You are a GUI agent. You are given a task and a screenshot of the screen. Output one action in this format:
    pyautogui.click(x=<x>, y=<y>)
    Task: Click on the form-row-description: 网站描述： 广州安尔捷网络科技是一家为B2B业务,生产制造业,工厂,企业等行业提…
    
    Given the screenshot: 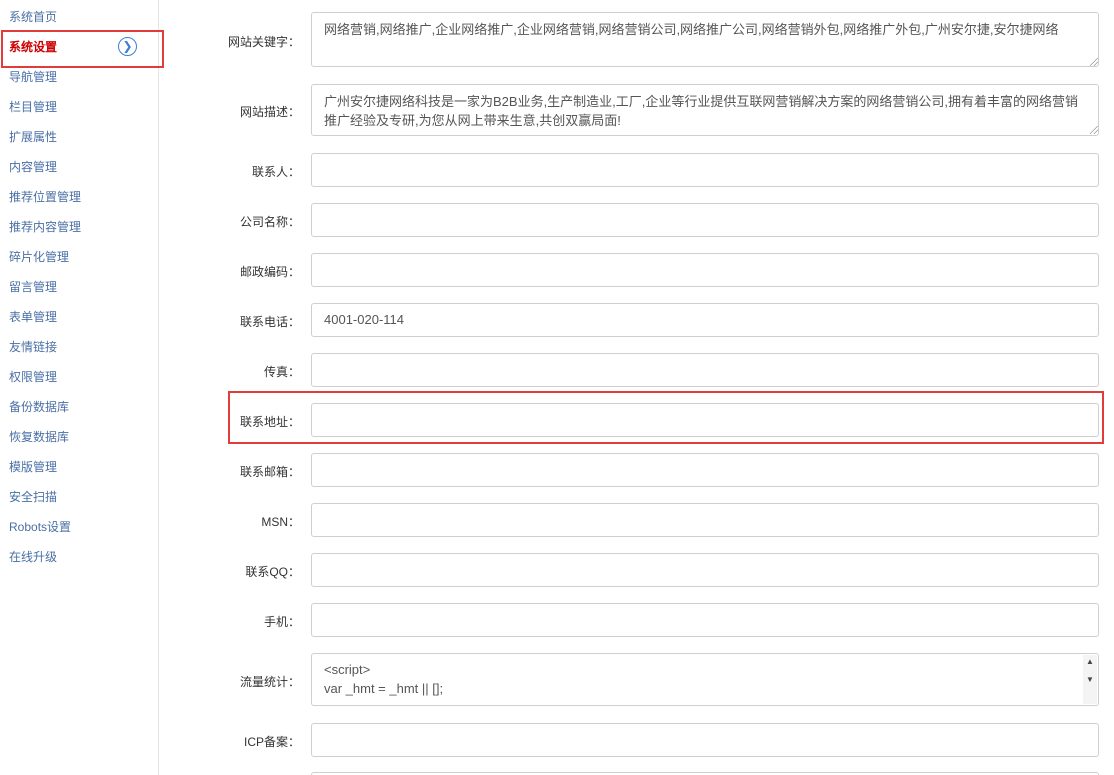 What is the action you would take?
    pyautogui.click(x=636, y=110)
    